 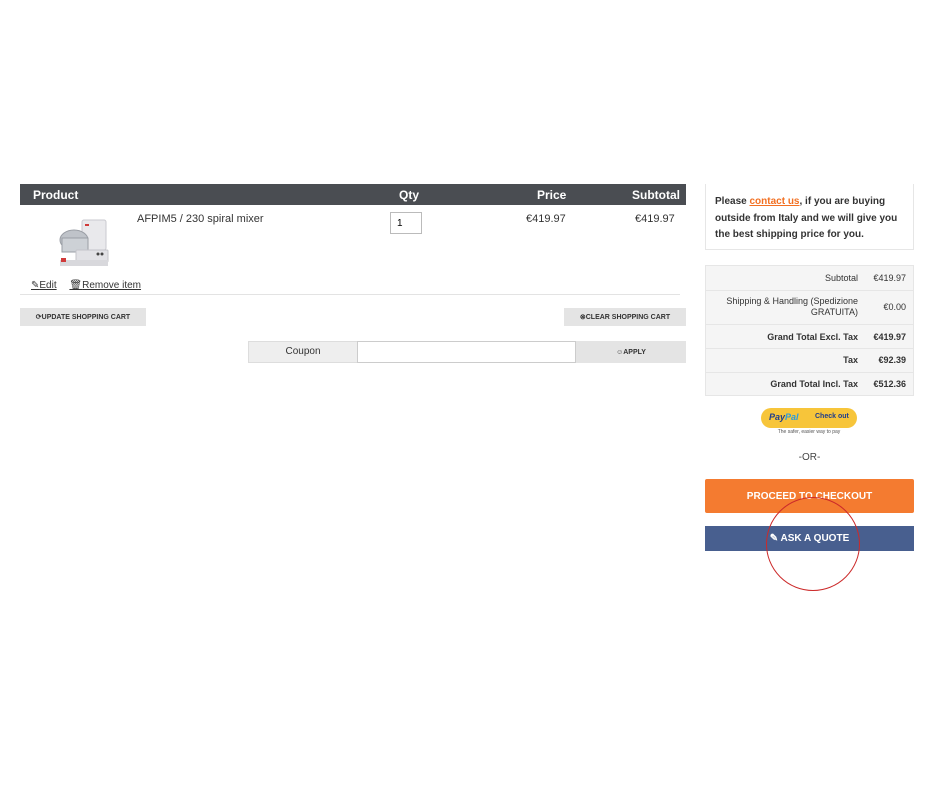 I want to click on apply-coupon-button: ☺APPLY, so click(x=631, y=352).